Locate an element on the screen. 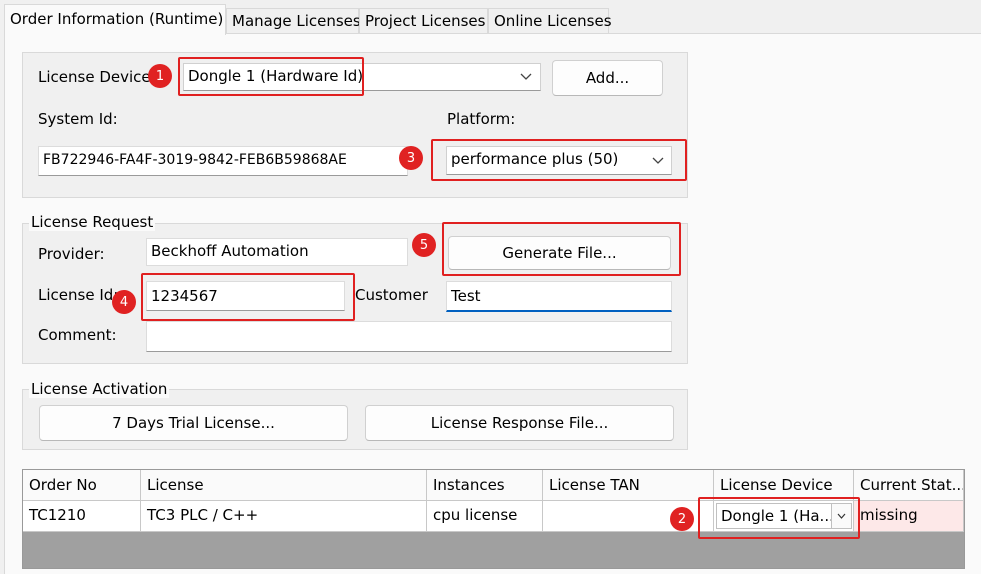 This screenshot has width=981, height=574. step-badge-2: 2 is located at coordinates (682, 519).